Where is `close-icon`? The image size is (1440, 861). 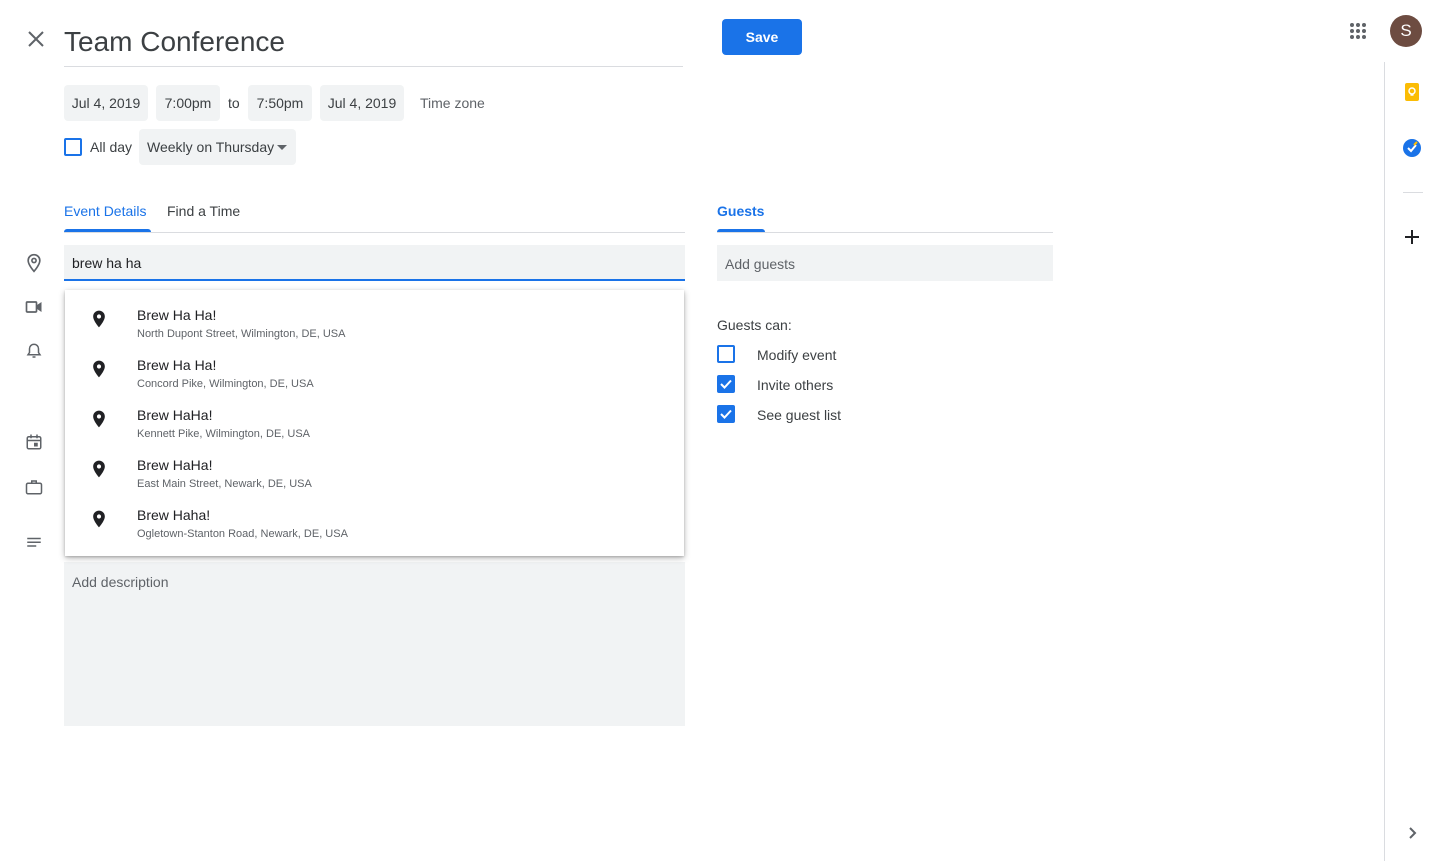
close-icon is located at coordinates (36, 39).